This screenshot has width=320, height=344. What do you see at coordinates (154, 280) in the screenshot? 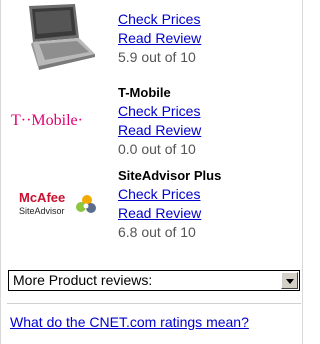
I see `more-reviews-select: More Product reviews:` at bounding box center [154, 280].